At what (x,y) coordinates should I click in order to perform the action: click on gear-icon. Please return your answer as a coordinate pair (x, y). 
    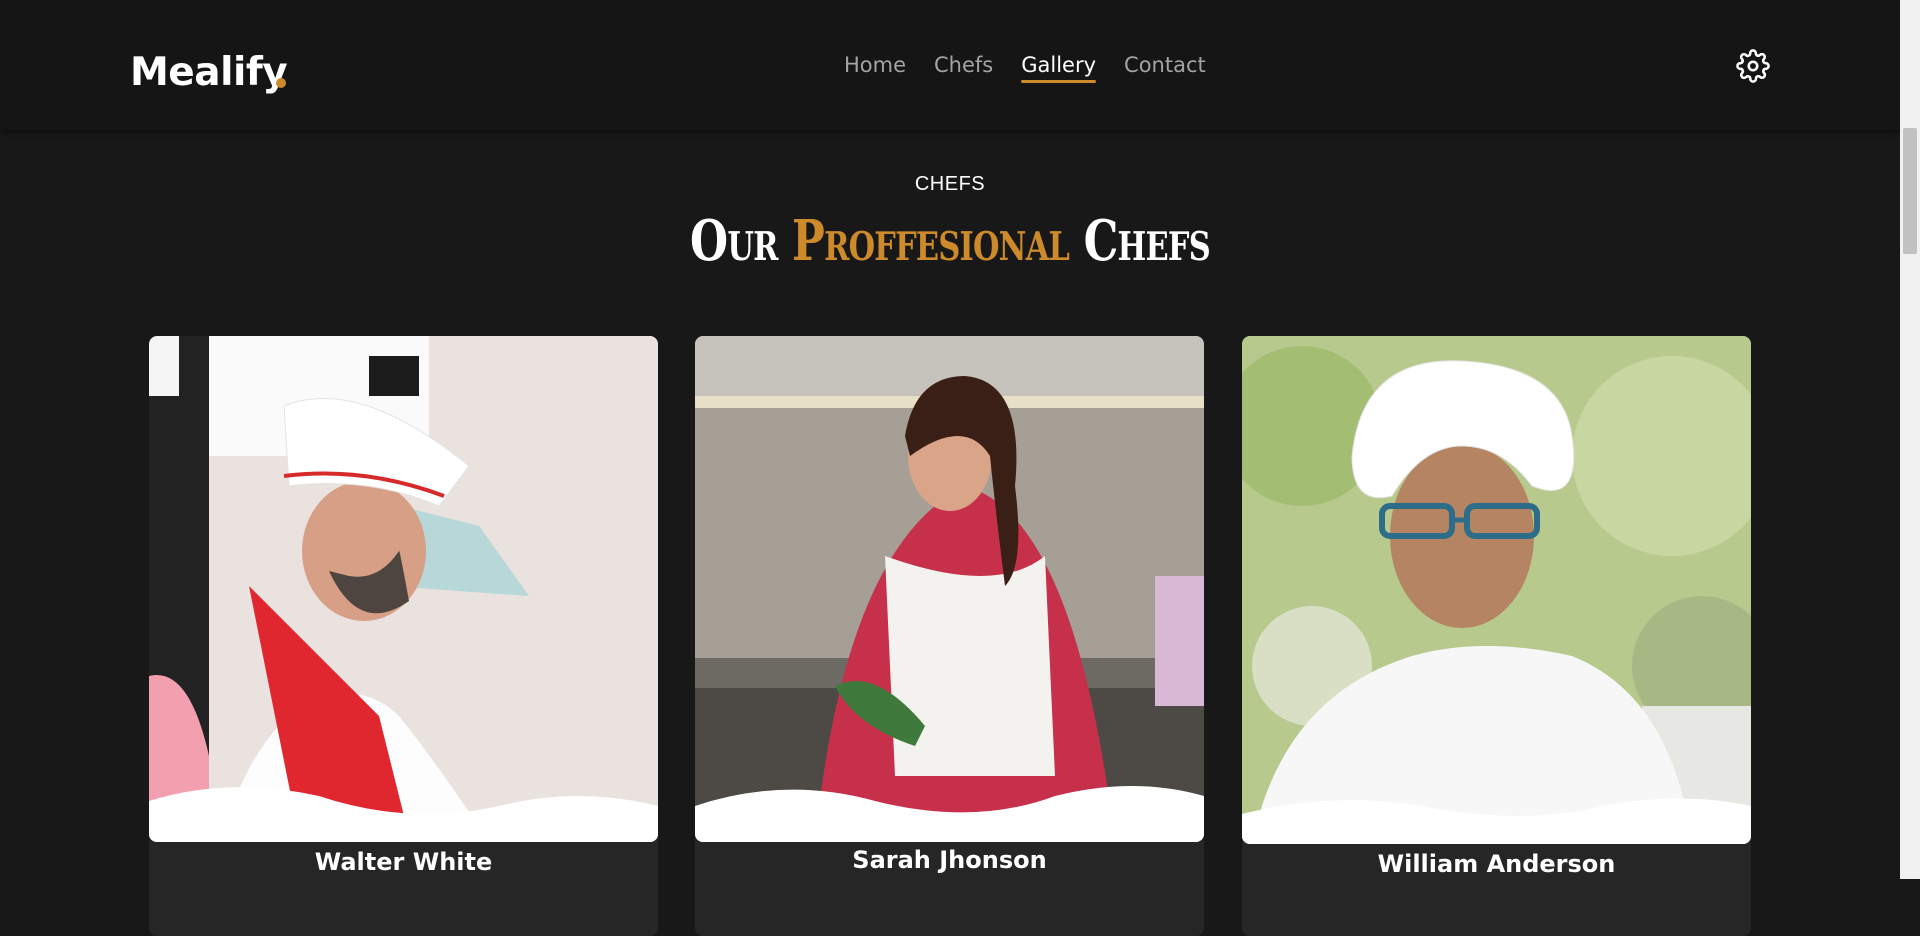
    Looking at the image, I should click on (1753, 66).